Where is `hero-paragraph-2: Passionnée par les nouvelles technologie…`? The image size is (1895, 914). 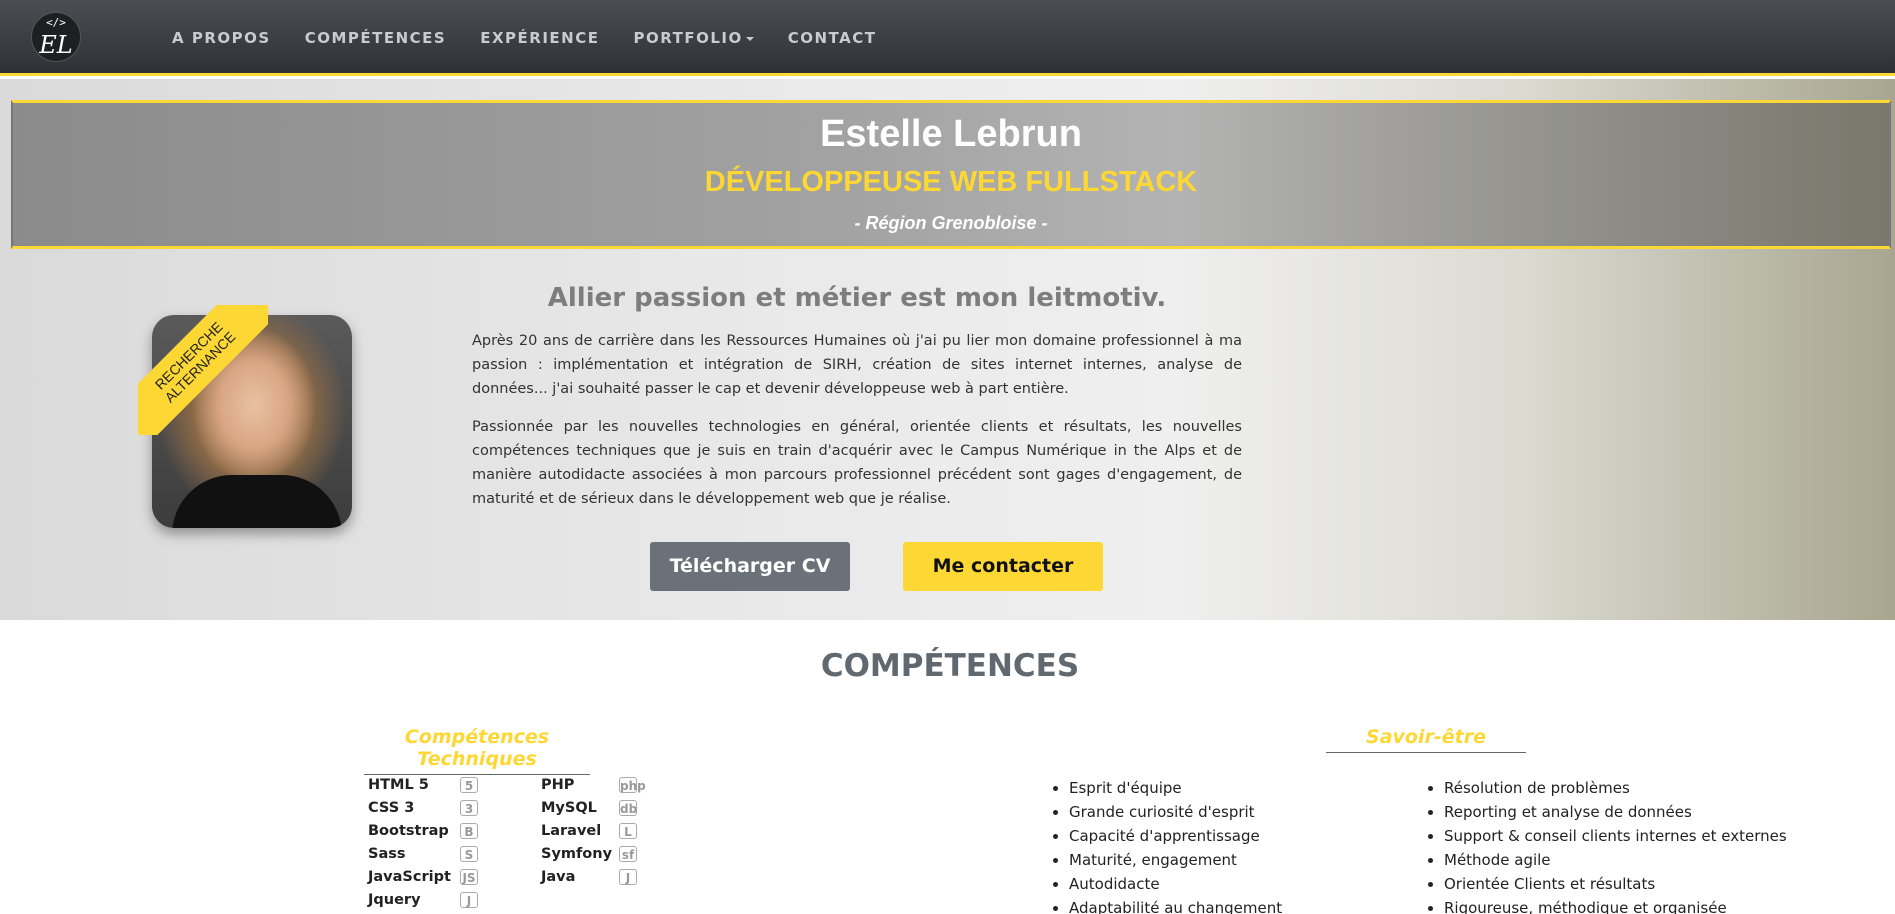
hero-paragraph-2: Passionnée par les nouvelles technologie… is located at coordinates (857, 463).